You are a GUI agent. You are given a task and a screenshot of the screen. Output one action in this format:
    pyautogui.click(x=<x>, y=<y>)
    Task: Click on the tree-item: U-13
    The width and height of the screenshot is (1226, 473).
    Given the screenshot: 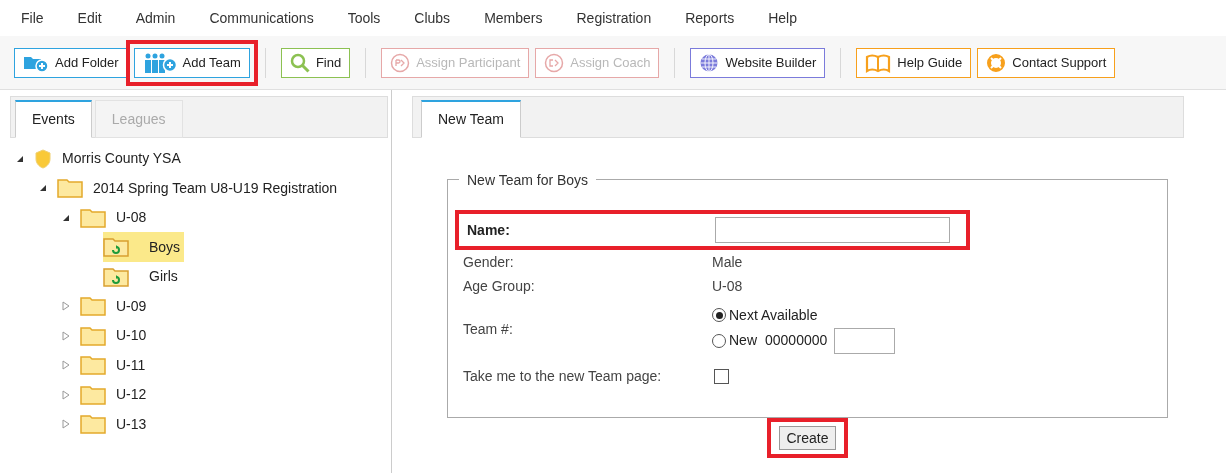 What is the action you would take?
    pyautogui.click(x=115, y=424)
    